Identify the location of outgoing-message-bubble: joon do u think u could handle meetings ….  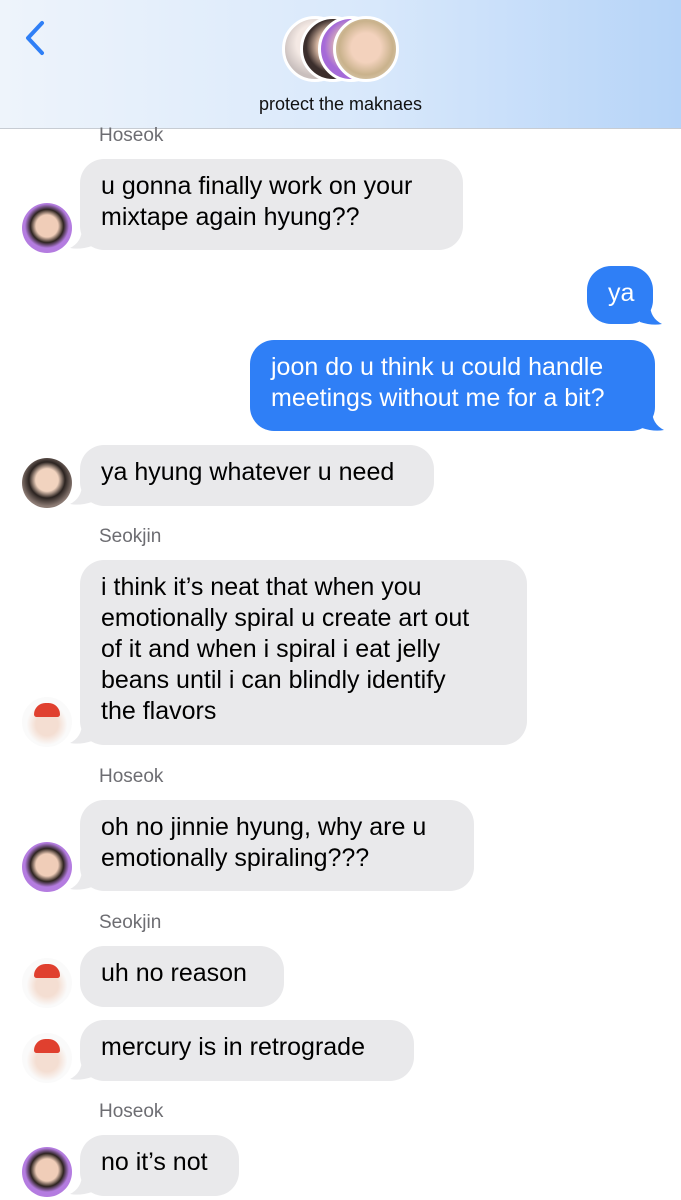
(452, 385).